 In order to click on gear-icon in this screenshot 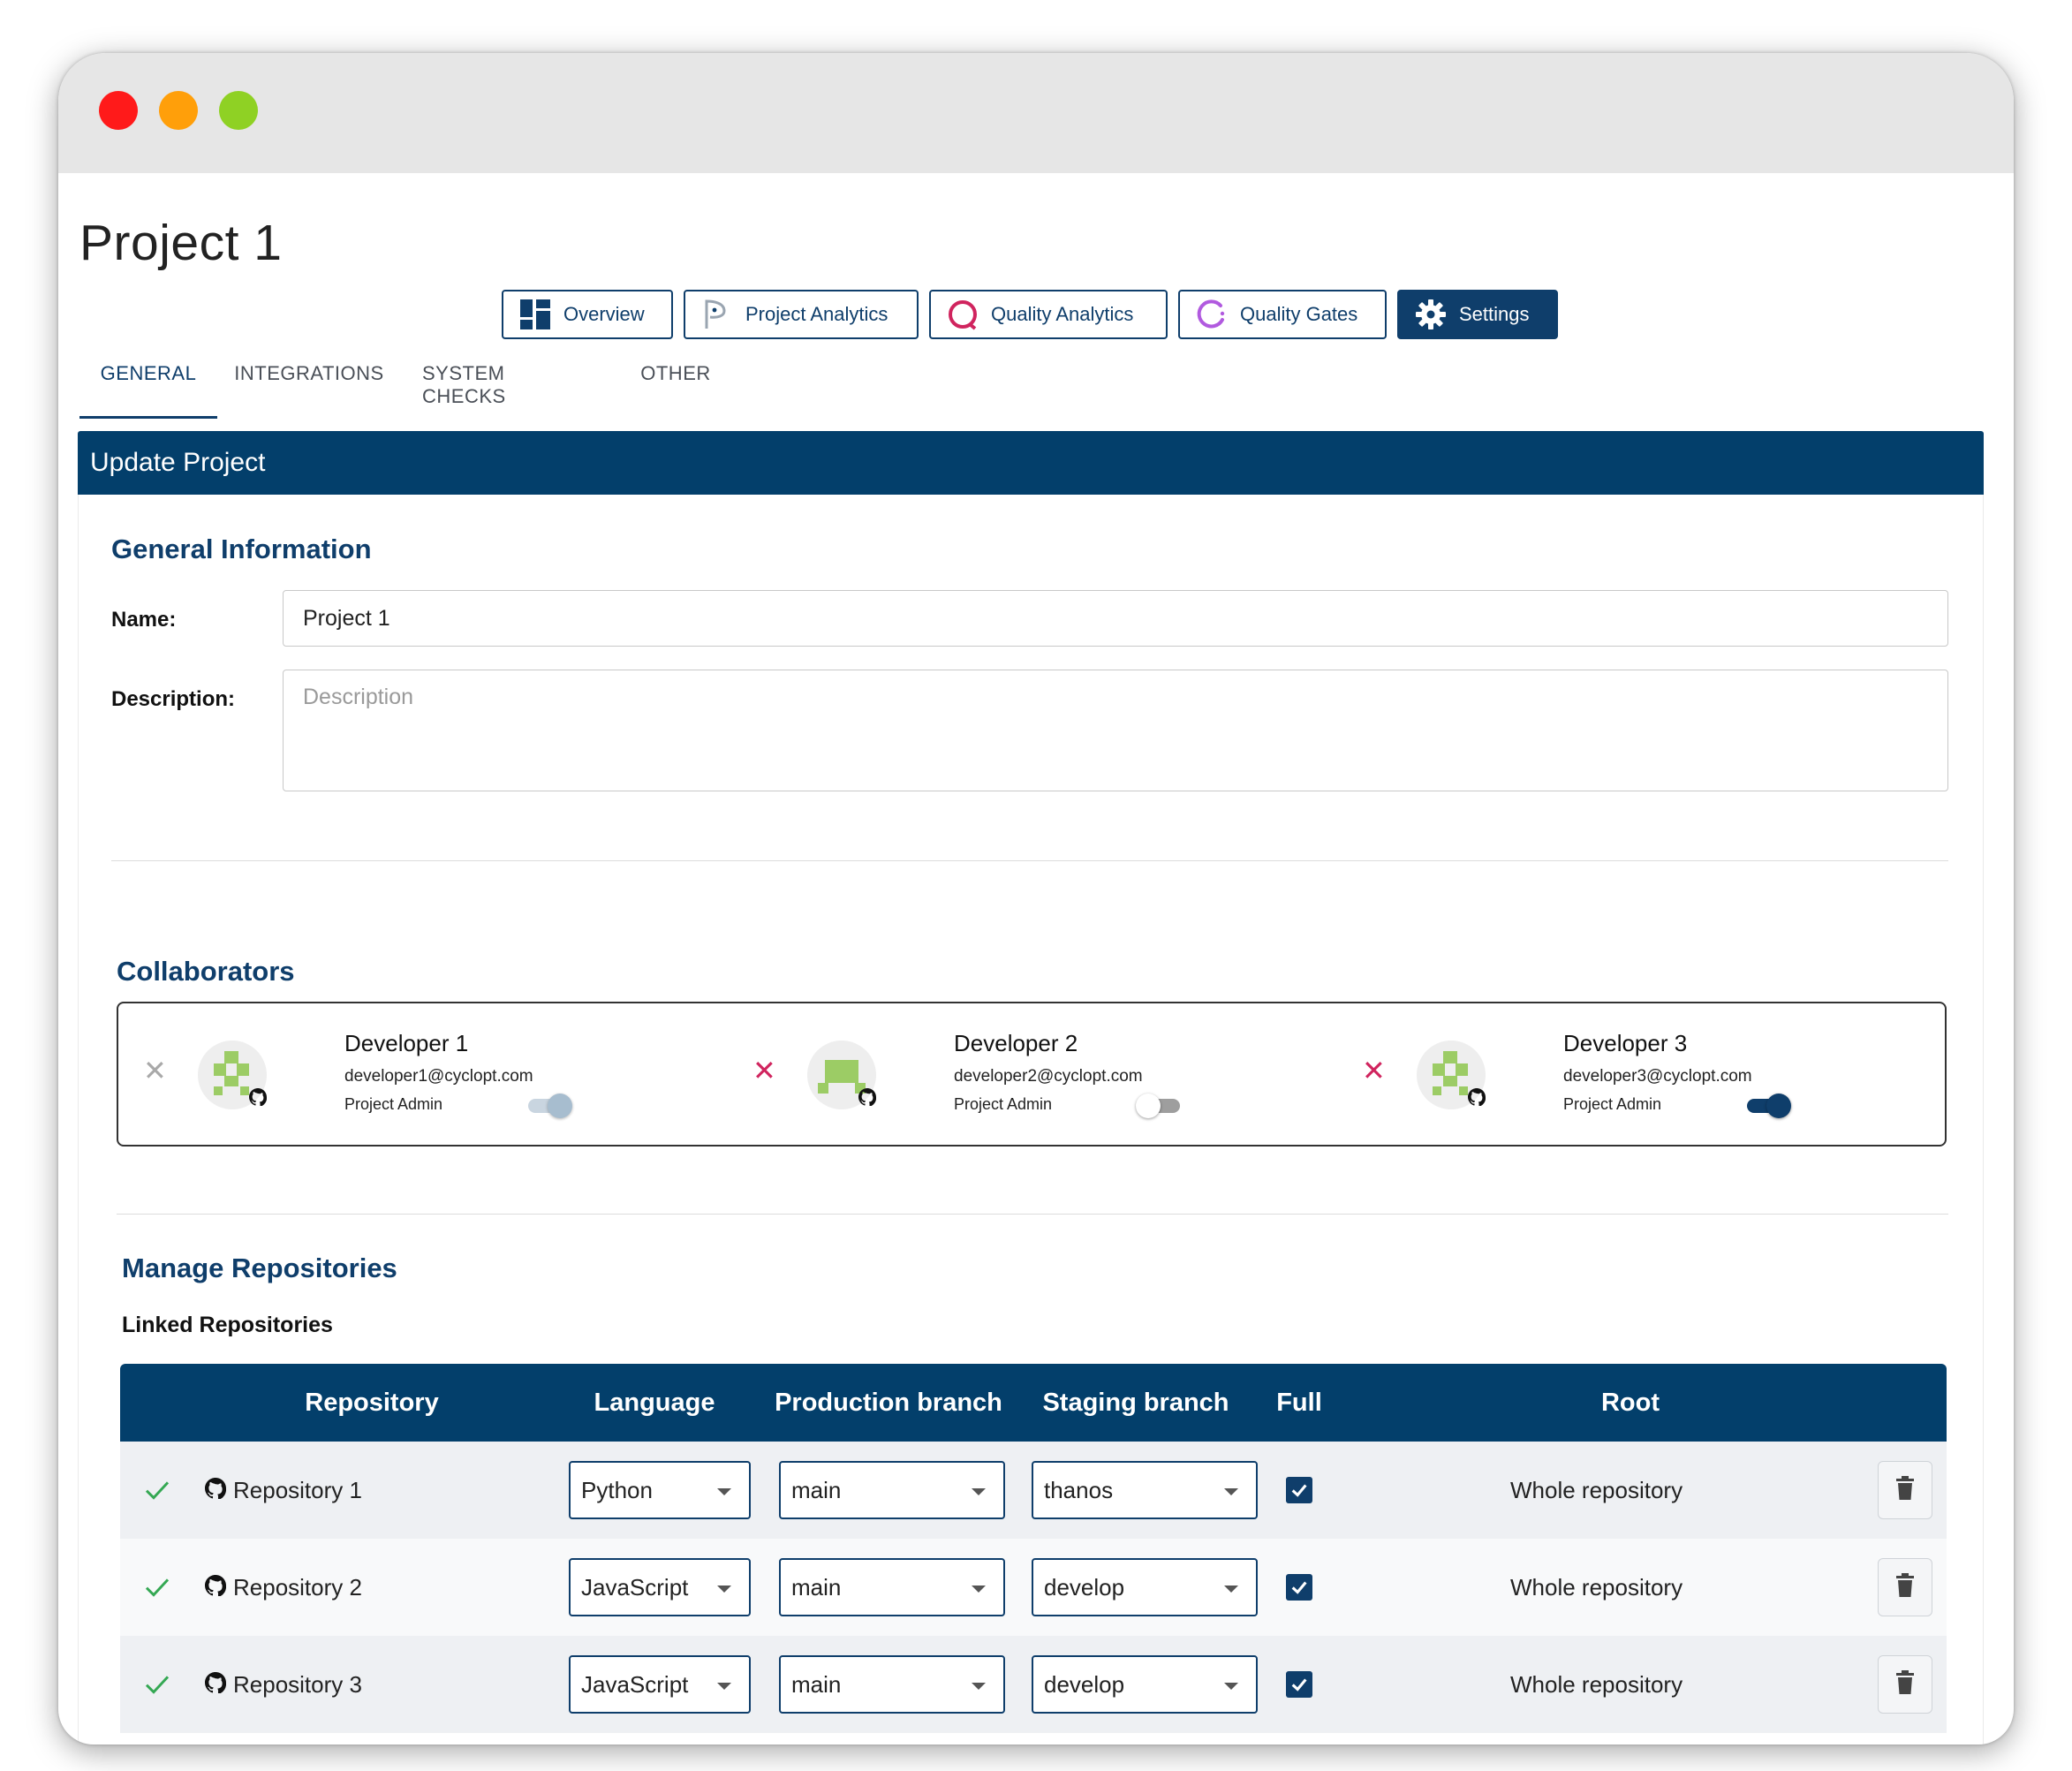, I will do `click(1431, 314)`.